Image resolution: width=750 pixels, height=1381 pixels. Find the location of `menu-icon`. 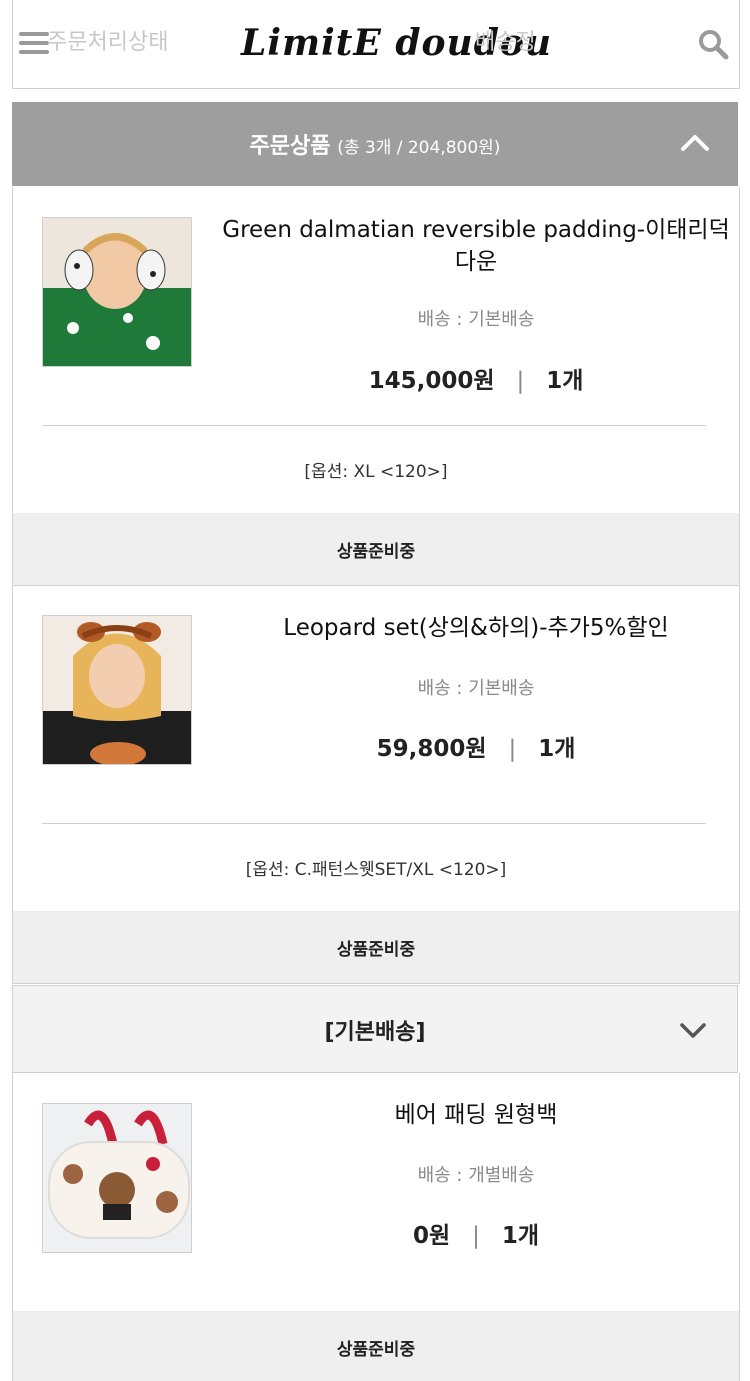

menu-icon is located at coordinates (34, 43).